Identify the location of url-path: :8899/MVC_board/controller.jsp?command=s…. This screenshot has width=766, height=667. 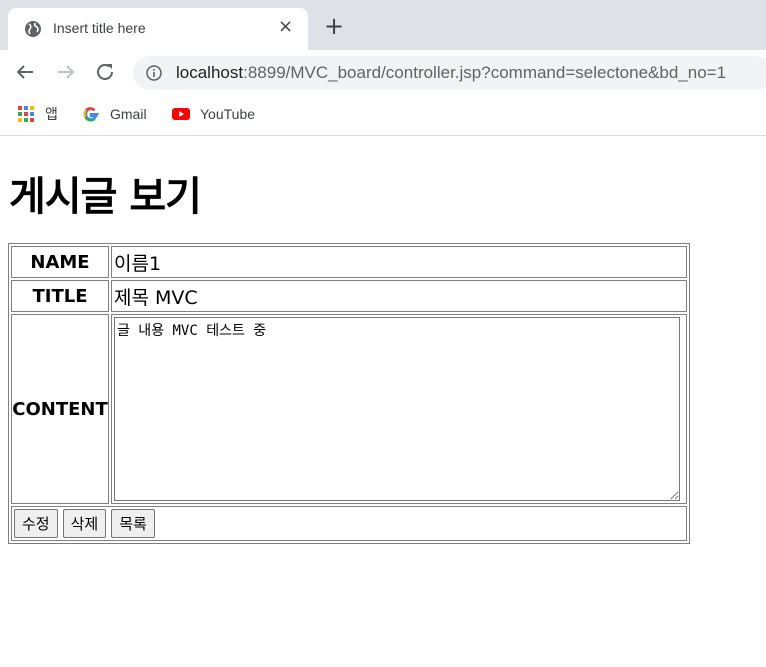
(485, 72).